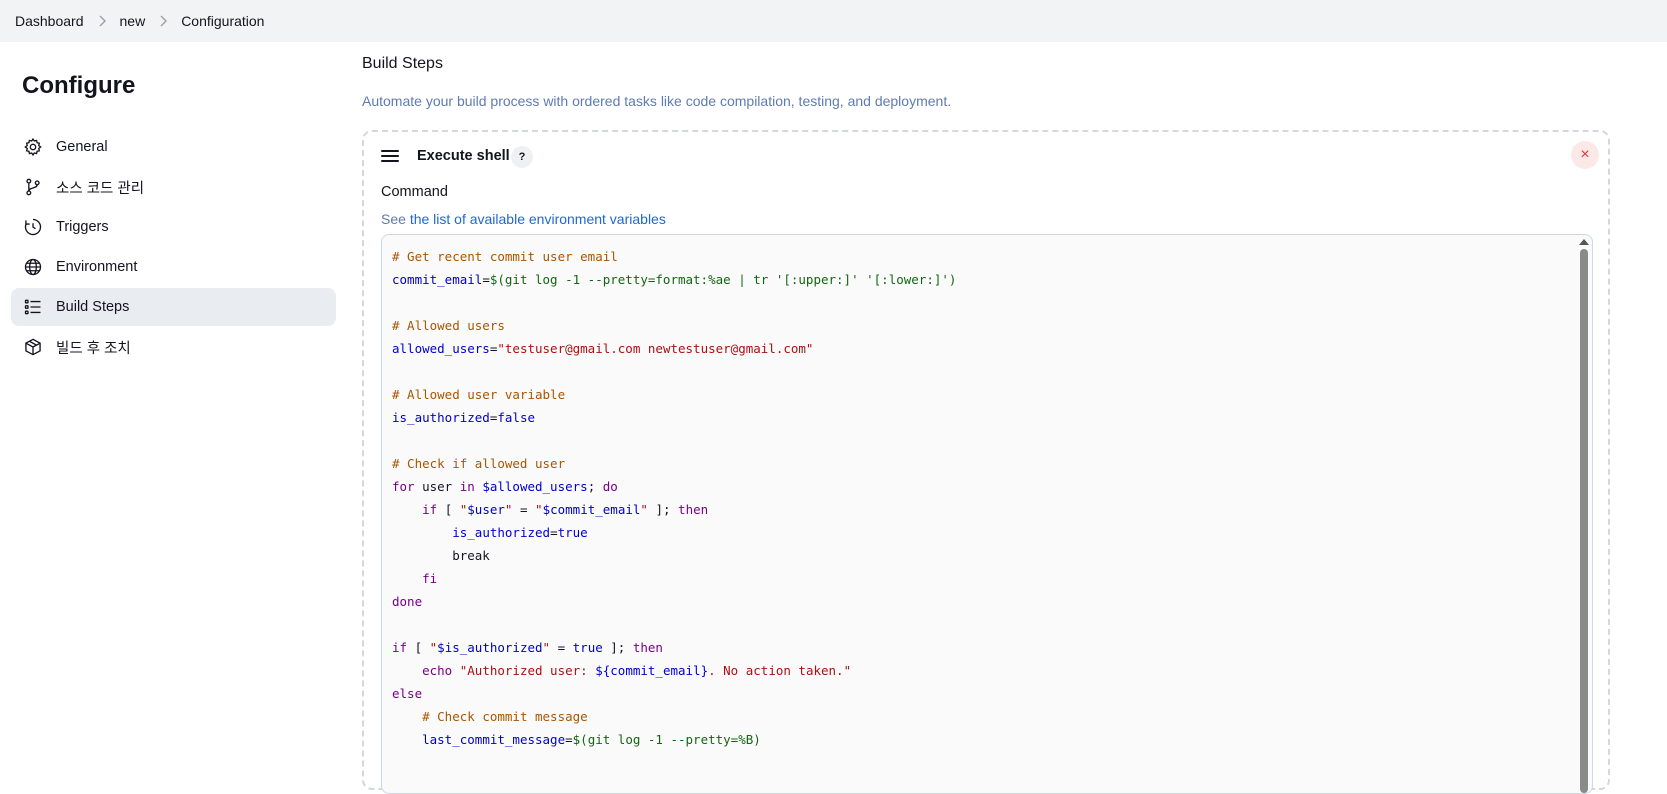  I want to click on scroll-thumb, so click(1584, 521).